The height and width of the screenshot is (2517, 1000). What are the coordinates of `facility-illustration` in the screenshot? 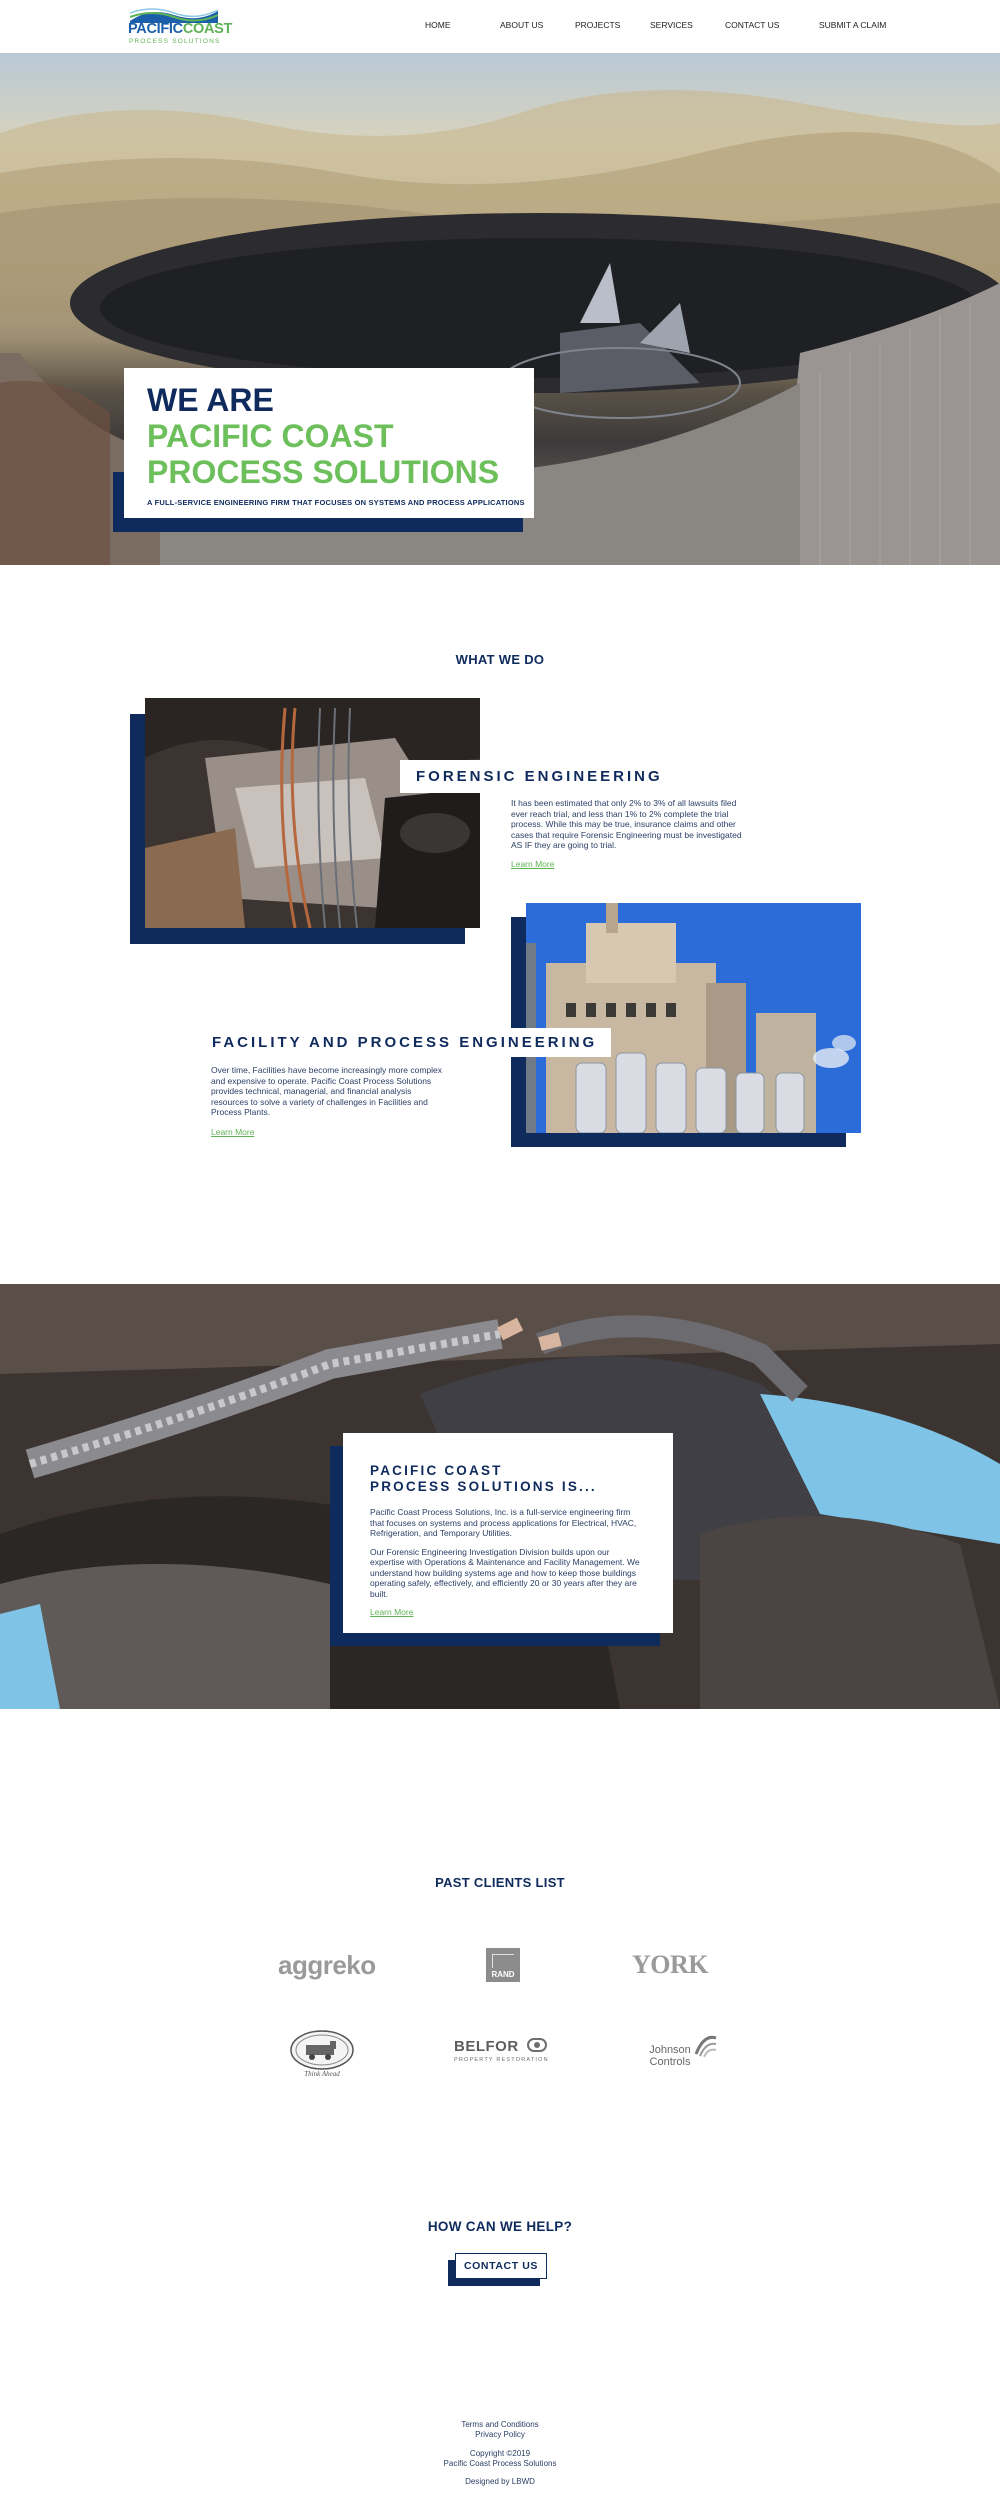 It's located at (693, 1018).